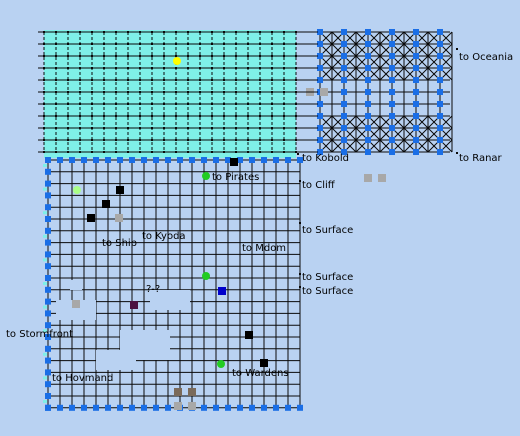 The height and width of the screenshot is (436, 520). Describe the element at coordinates (481, 158) in the screenshot. I see `label-to-ranar: to Ranar` at that location.